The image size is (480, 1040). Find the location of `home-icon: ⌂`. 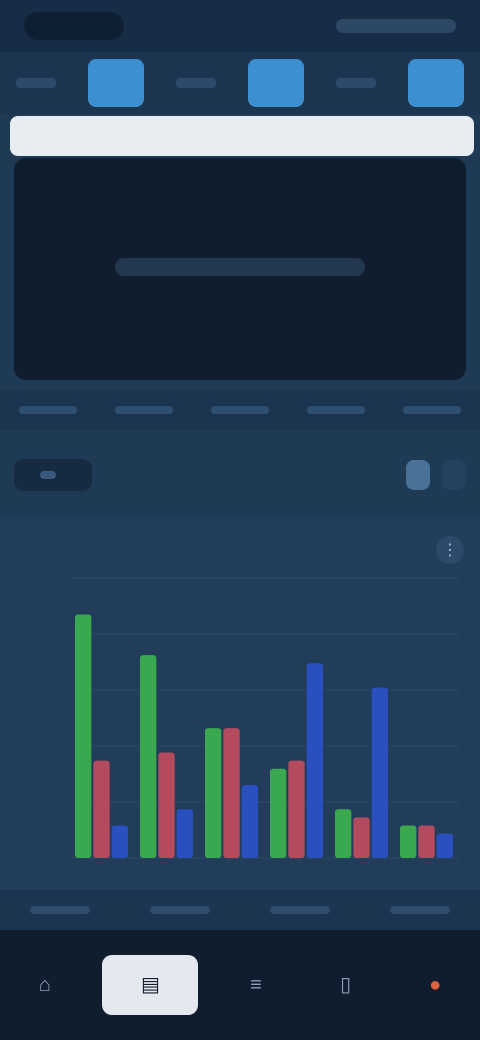

home-icon: ⌂ is located at coordinates (44, 985).